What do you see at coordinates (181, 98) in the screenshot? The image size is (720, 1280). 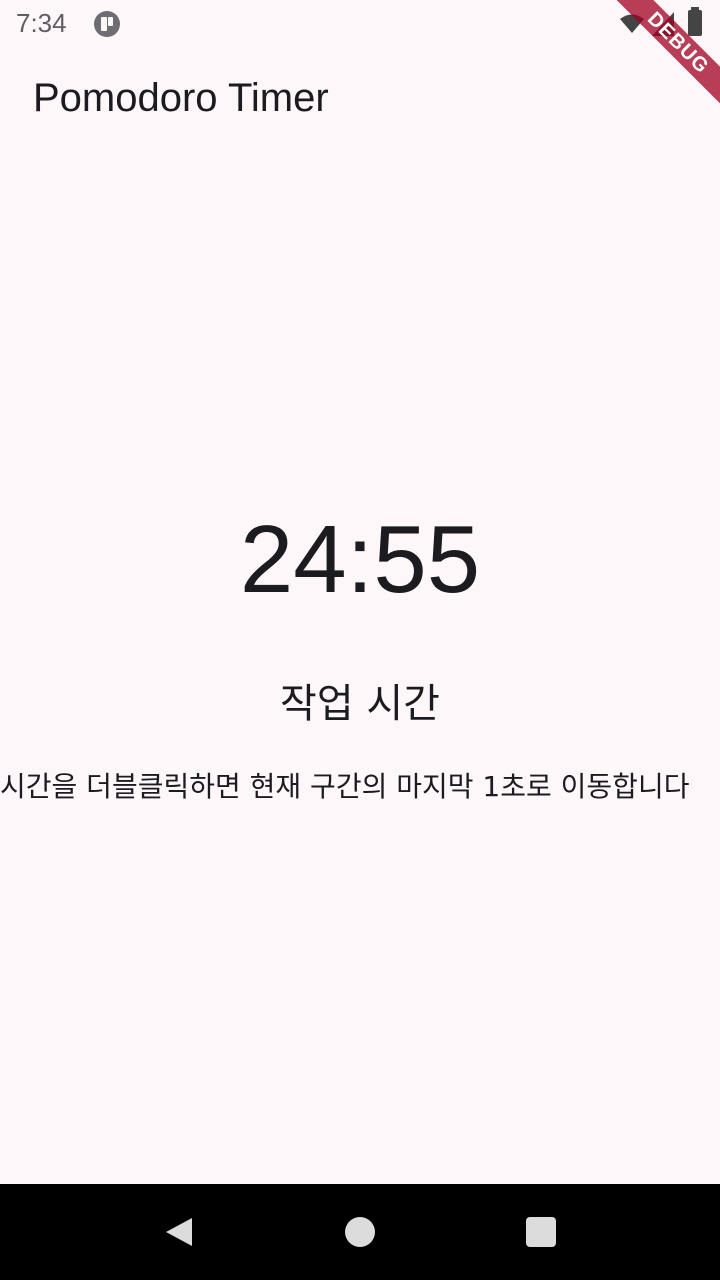 I see `app-title: Pomodoro Timer` at bounding box center [181, 98].